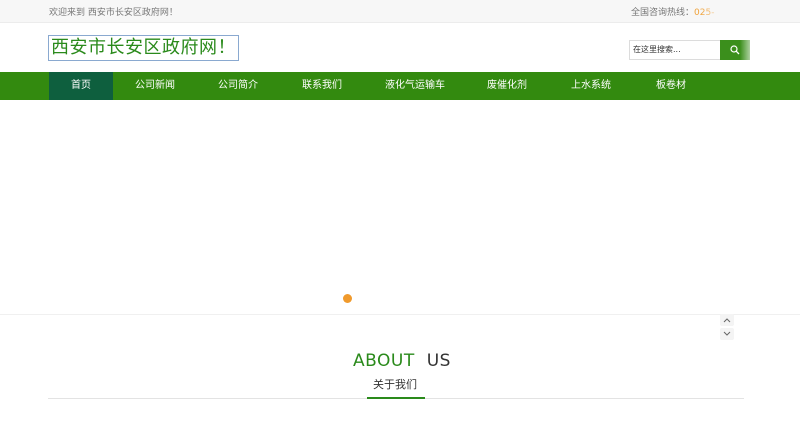 Image resolution: width=800 pixels, height=422 pixels. I want to click on chevron-down-icon, so click(727, 333).